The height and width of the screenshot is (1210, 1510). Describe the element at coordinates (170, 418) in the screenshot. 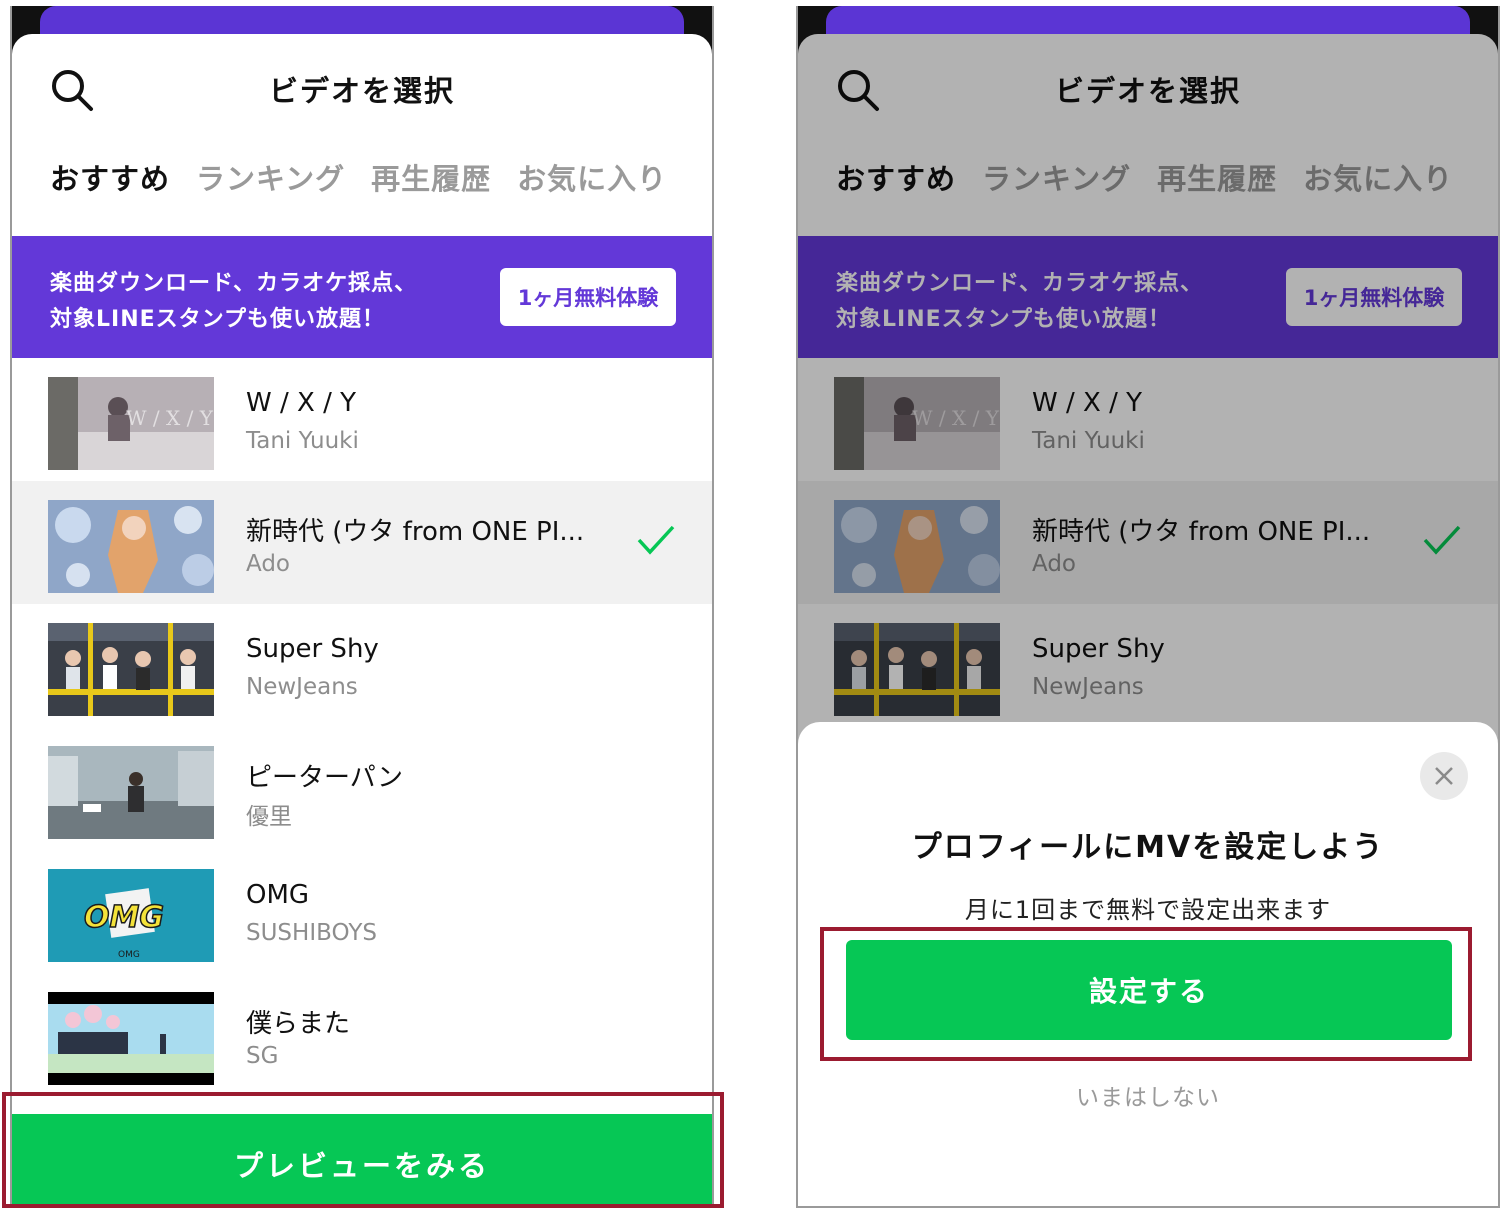

I see `thumb-text: W / X / Y` at that location.